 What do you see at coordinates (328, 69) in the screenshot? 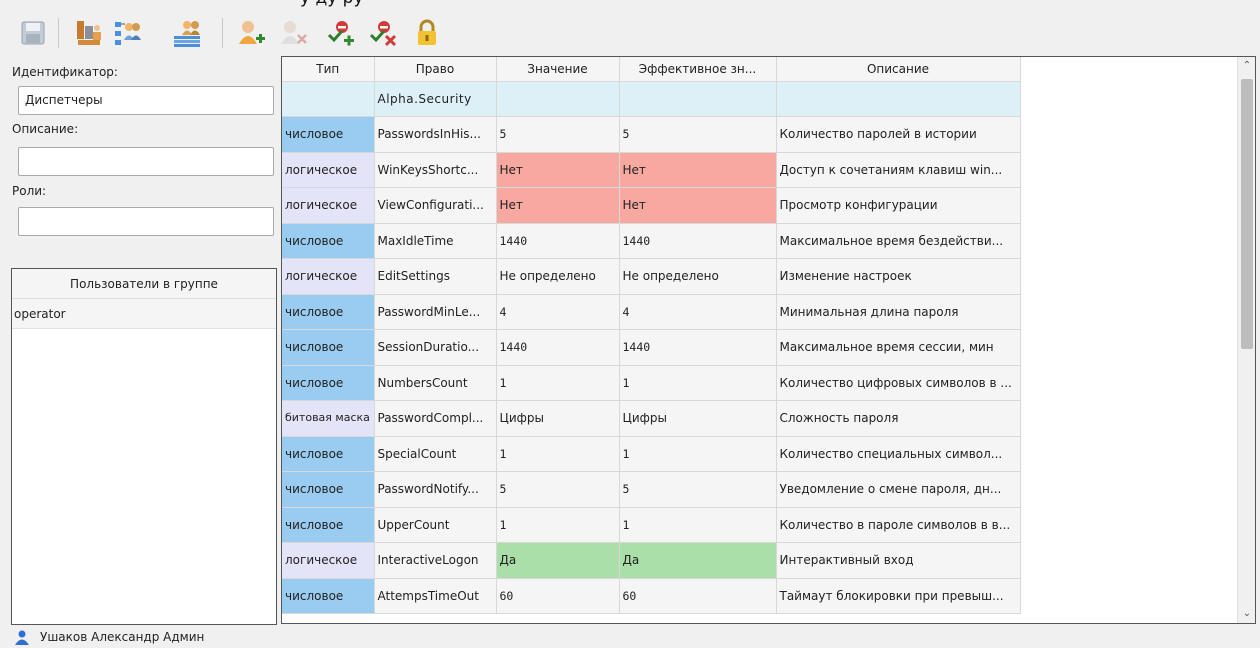
I see `column-header-type: Тип` at bounding box center [328, 69].